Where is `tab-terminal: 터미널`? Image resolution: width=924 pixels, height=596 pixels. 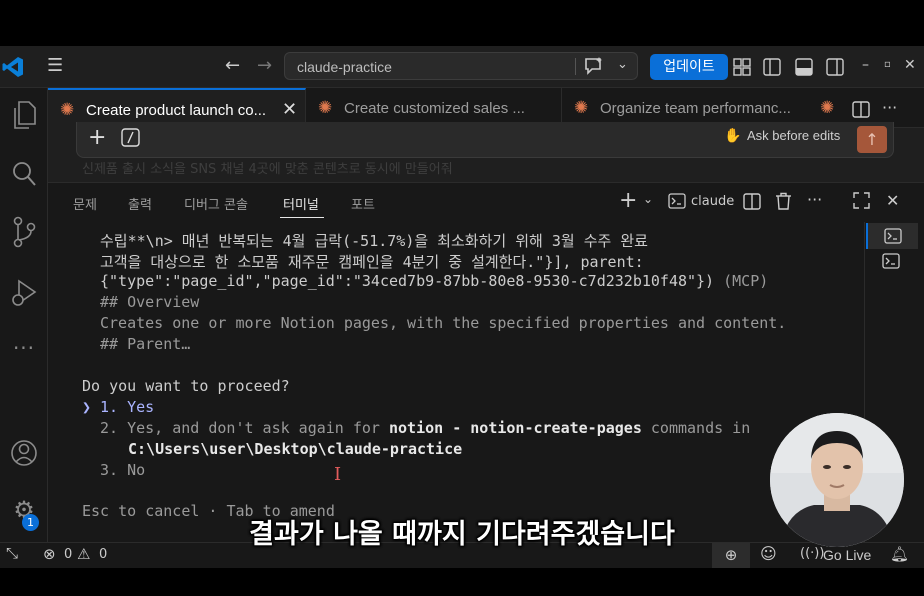 tab-terminal: 터미널 is located at coordinates (301, 203).